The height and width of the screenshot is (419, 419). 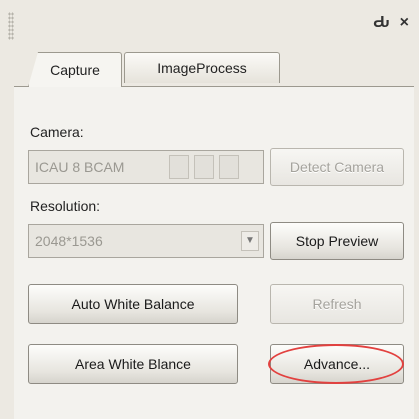 What do you see at coordinates (337, 241) in the screenshot?
I see `stop-preview-button: Stop Preview` at bounding box center [337, 241].